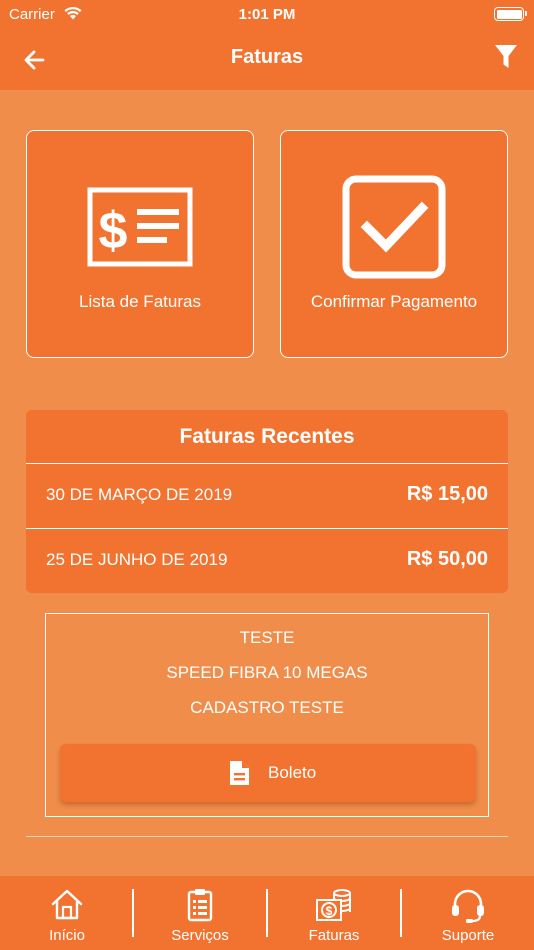  Describe the element at coordinates (140, 301) in the screenshot. I see `invoice-list-label: Lista de Faturas` at that location.